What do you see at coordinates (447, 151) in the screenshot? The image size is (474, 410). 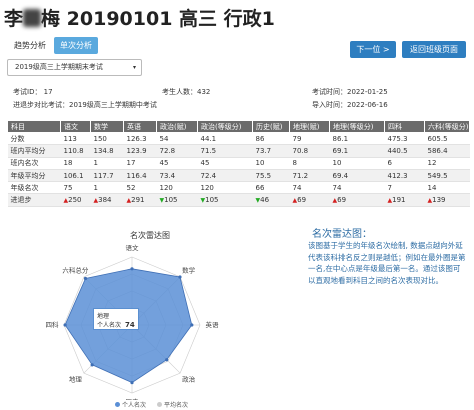 I see `table-cell: 586.4` at bounding box center [447, 151].